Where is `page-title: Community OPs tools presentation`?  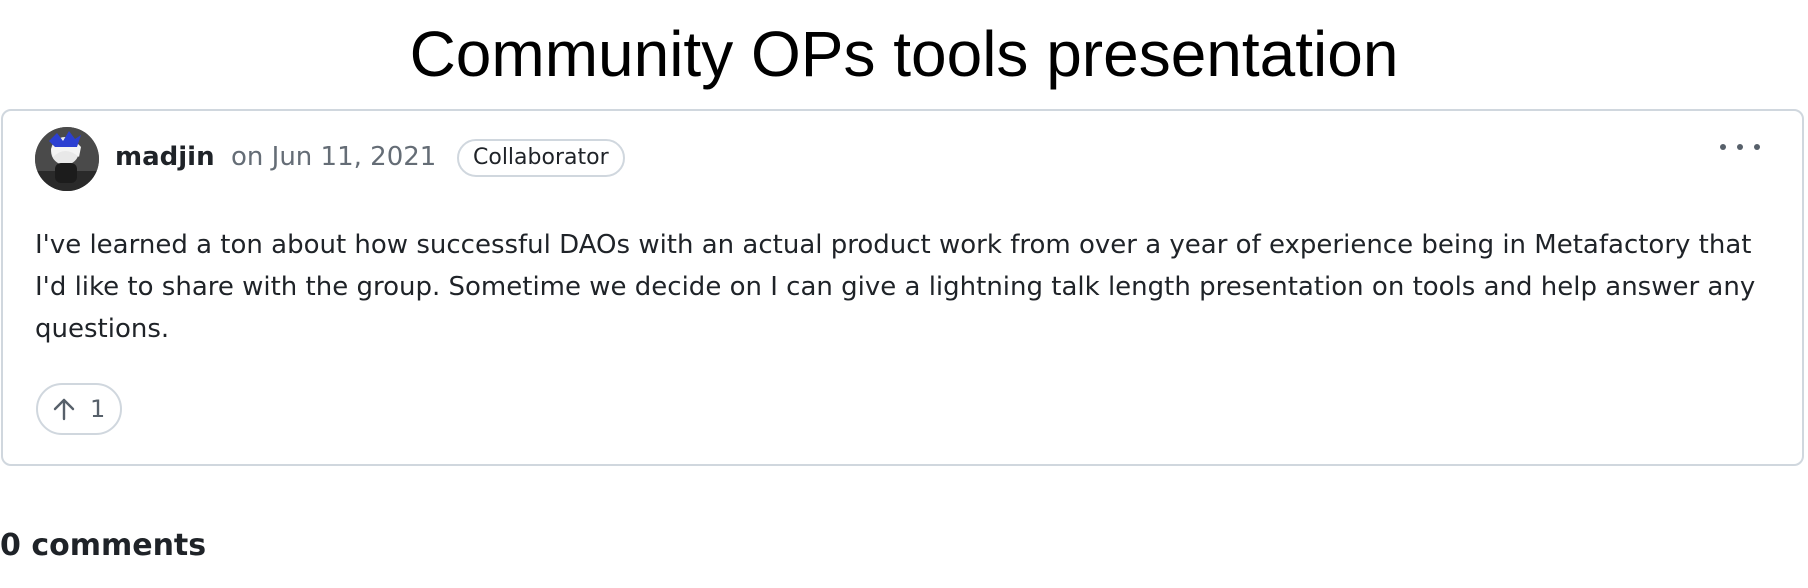 page-title: Community OPs tools presentation is located at coordinates (904, 54).